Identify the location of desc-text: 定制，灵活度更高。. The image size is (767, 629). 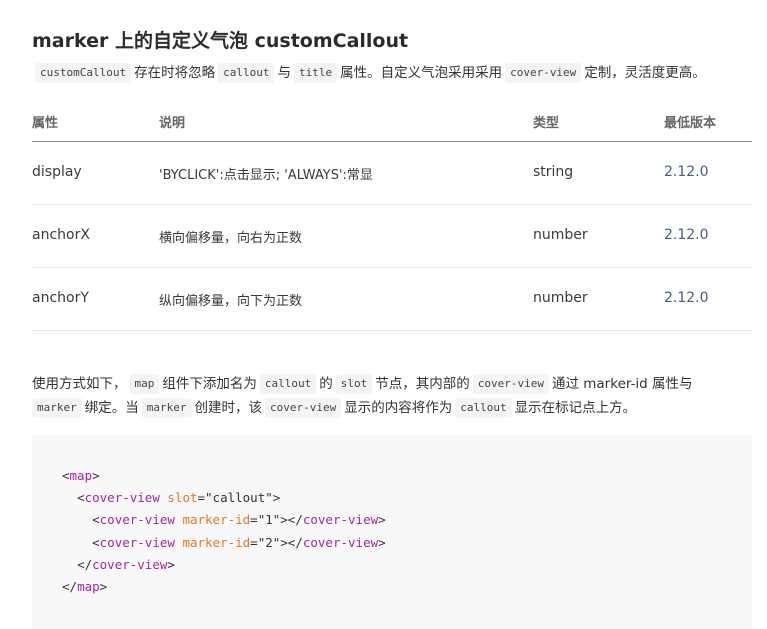
(645, 73).